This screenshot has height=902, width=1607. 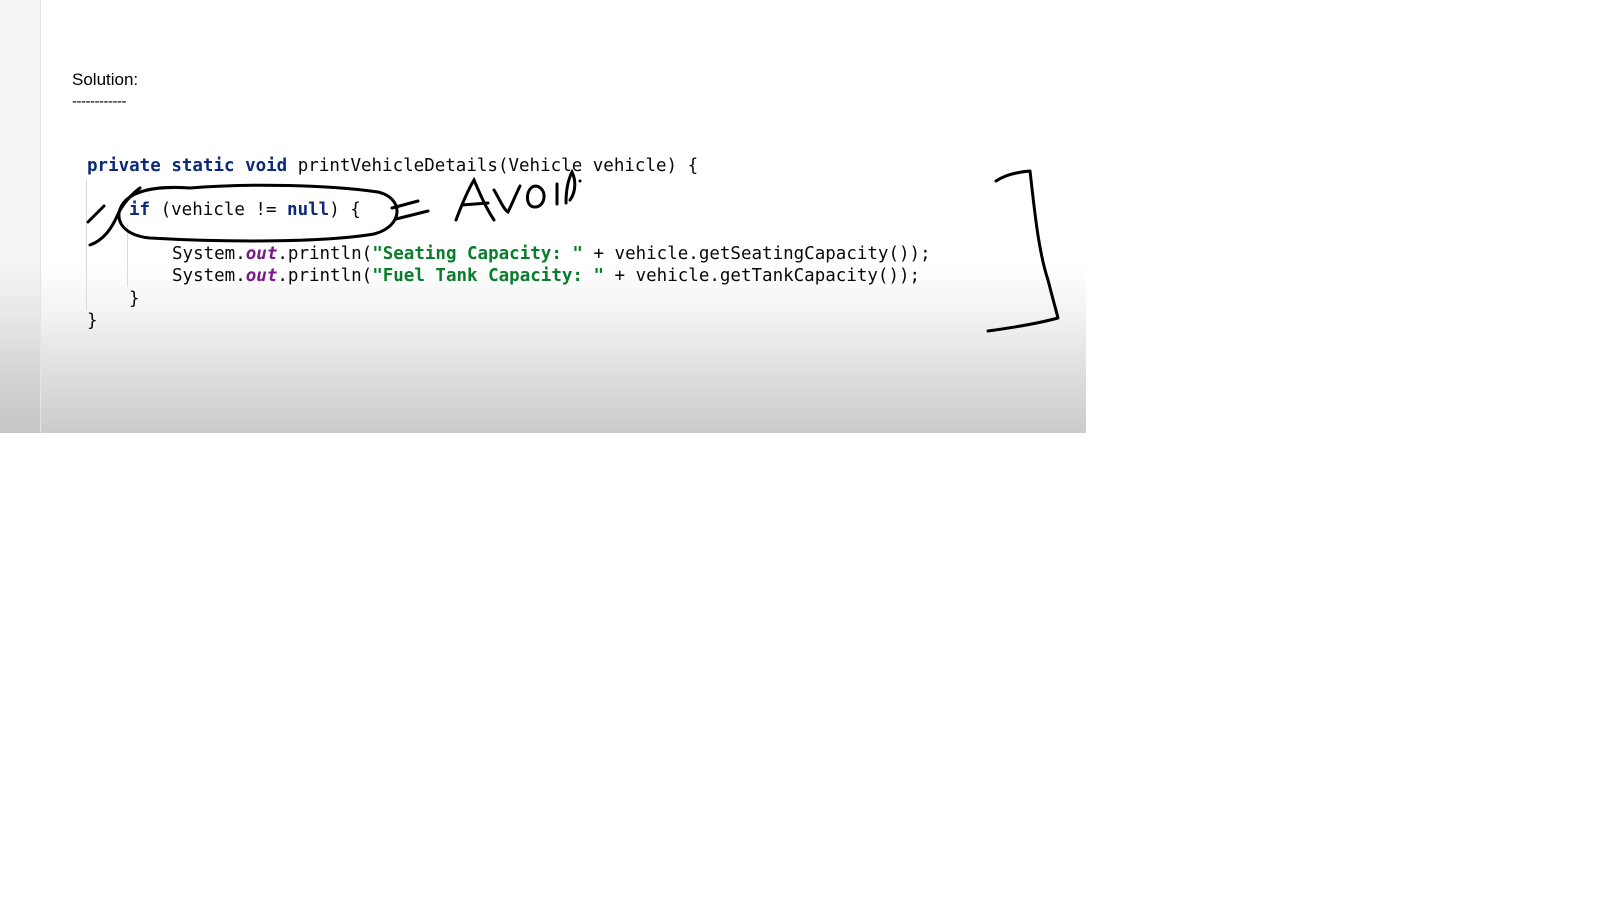 I want to click on ink-circle-if-statement, so click(x=258, y=213).